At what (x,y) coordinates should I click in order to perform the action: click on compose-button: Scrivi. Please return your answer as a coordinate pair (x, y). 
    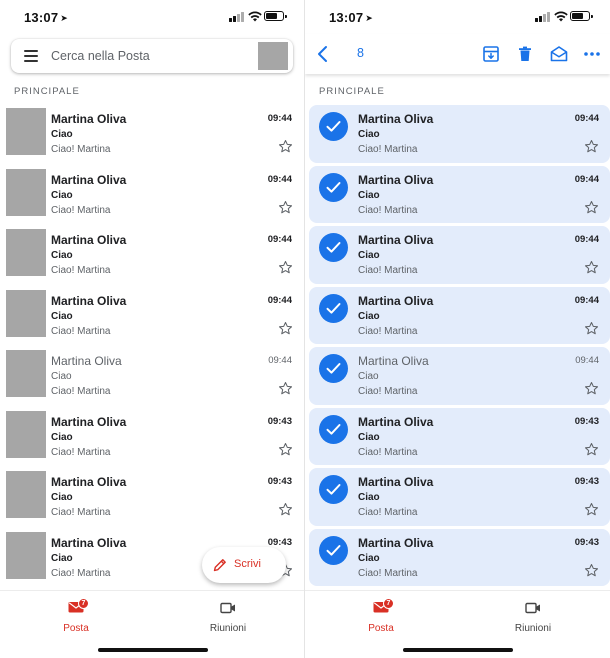
    Looking at the image, I should click on (244, 565).